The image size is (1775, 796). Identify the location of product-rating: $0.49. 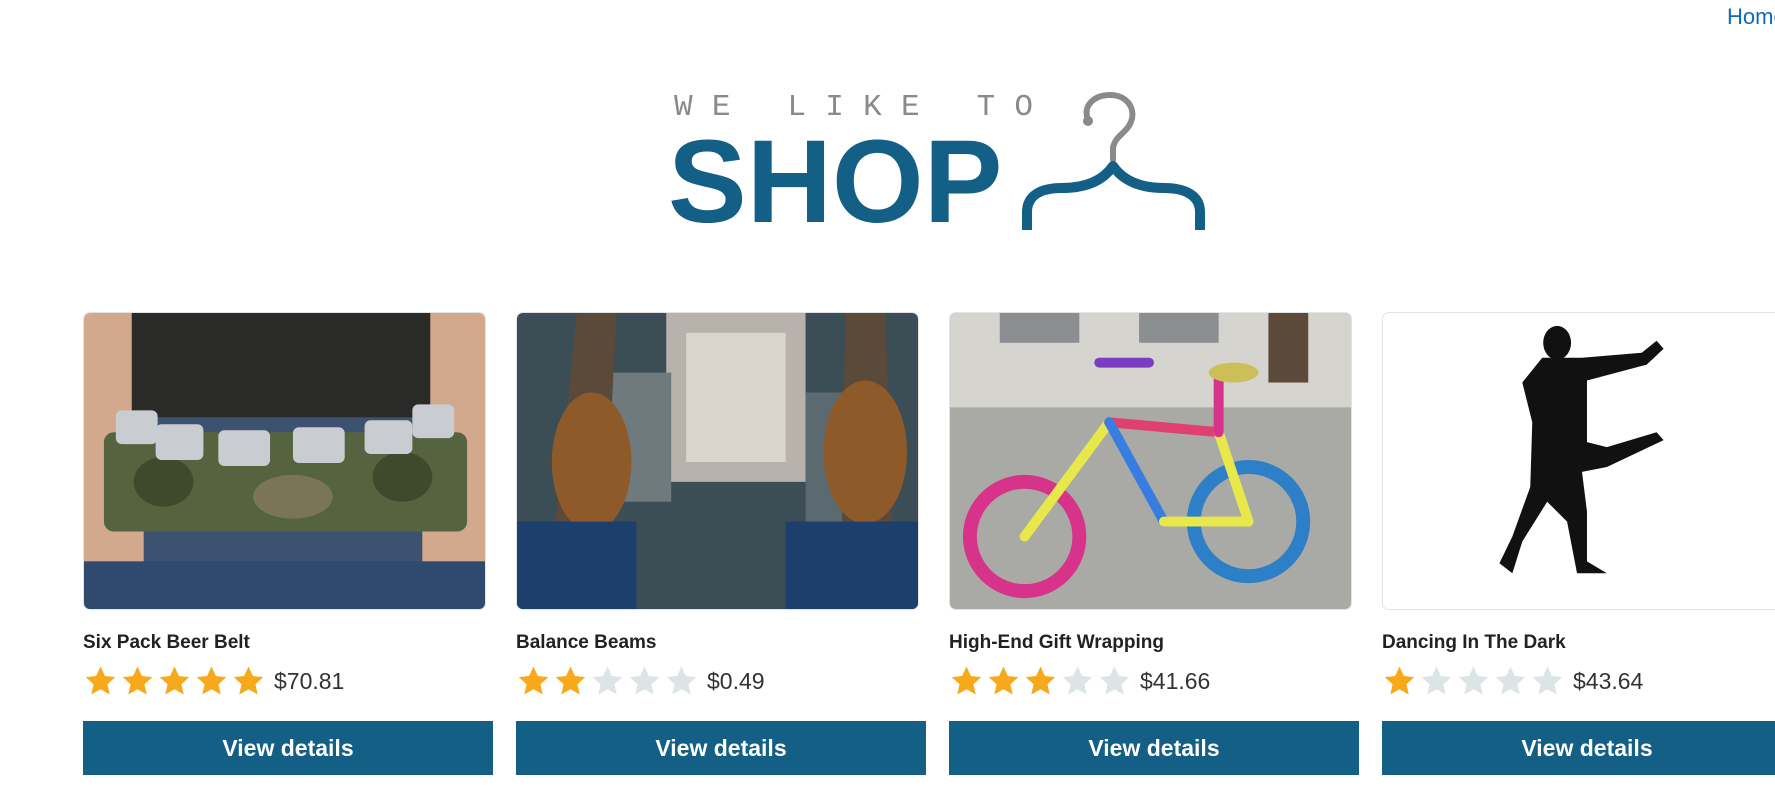
(640, 681).